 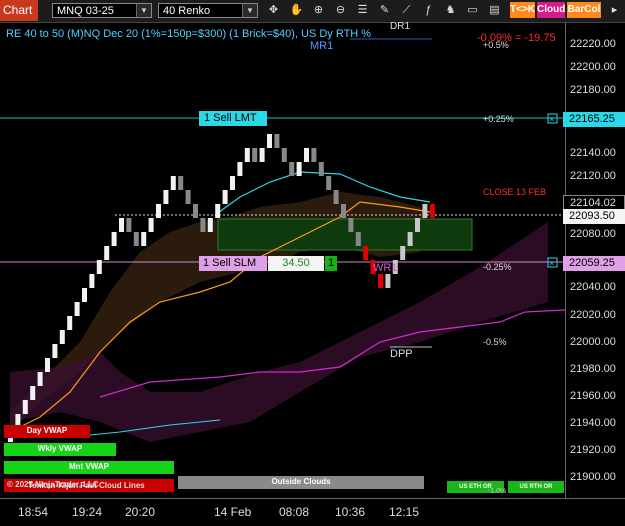 What do you see at coordinates (86, 485) in the screenshot?
I see `kijun-legend: Tenkan-Kijun Fast Cloud Lines` at bounding box center [86, 485].